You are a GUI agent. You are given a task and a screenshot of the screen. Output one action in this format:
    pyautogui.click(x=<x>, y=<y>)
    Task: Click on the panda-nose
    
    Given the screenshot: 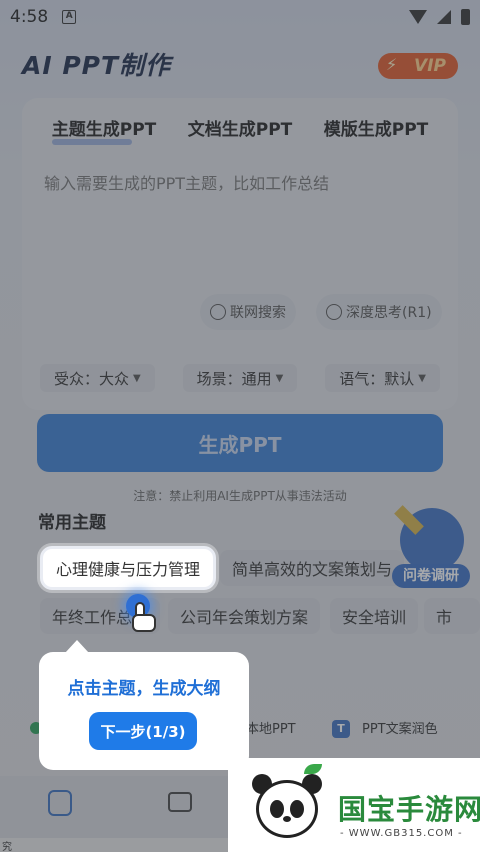 What is the action you would take?
    pyautogui.click(x=287, y=819)
    